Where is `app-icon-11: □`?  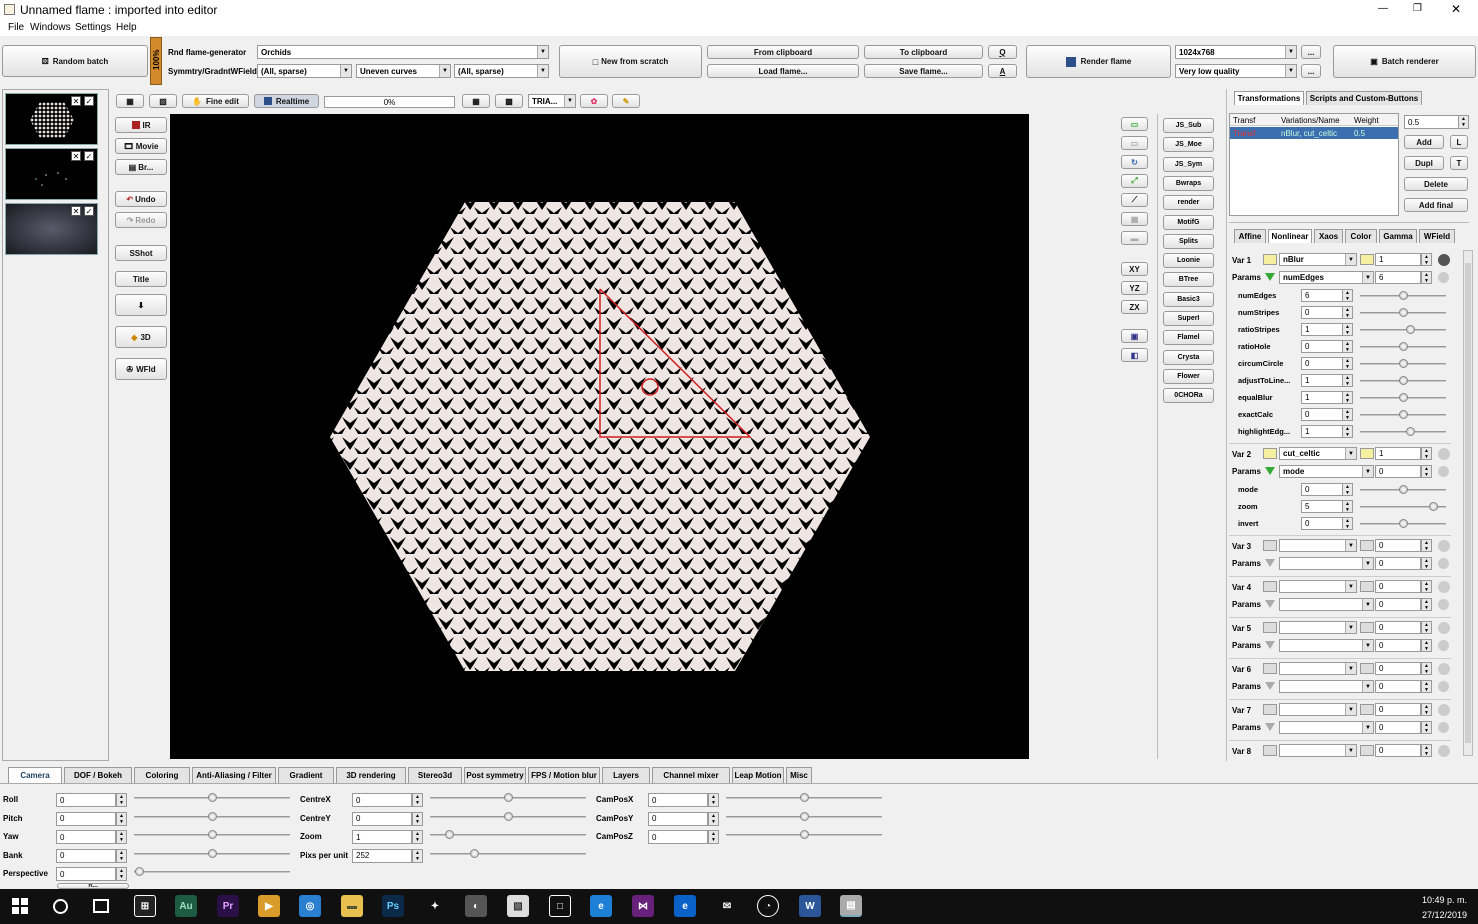
app-icon-11: □ is located at coordinates (560, 906).